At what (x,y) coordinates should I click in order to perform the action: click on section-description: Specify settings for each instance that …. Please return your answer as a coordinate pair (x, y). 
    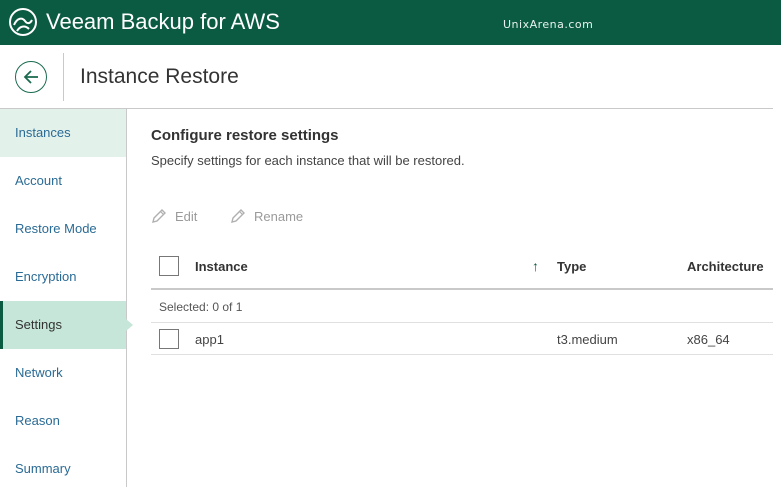
    Looking at the image, I should click on (308, 160).